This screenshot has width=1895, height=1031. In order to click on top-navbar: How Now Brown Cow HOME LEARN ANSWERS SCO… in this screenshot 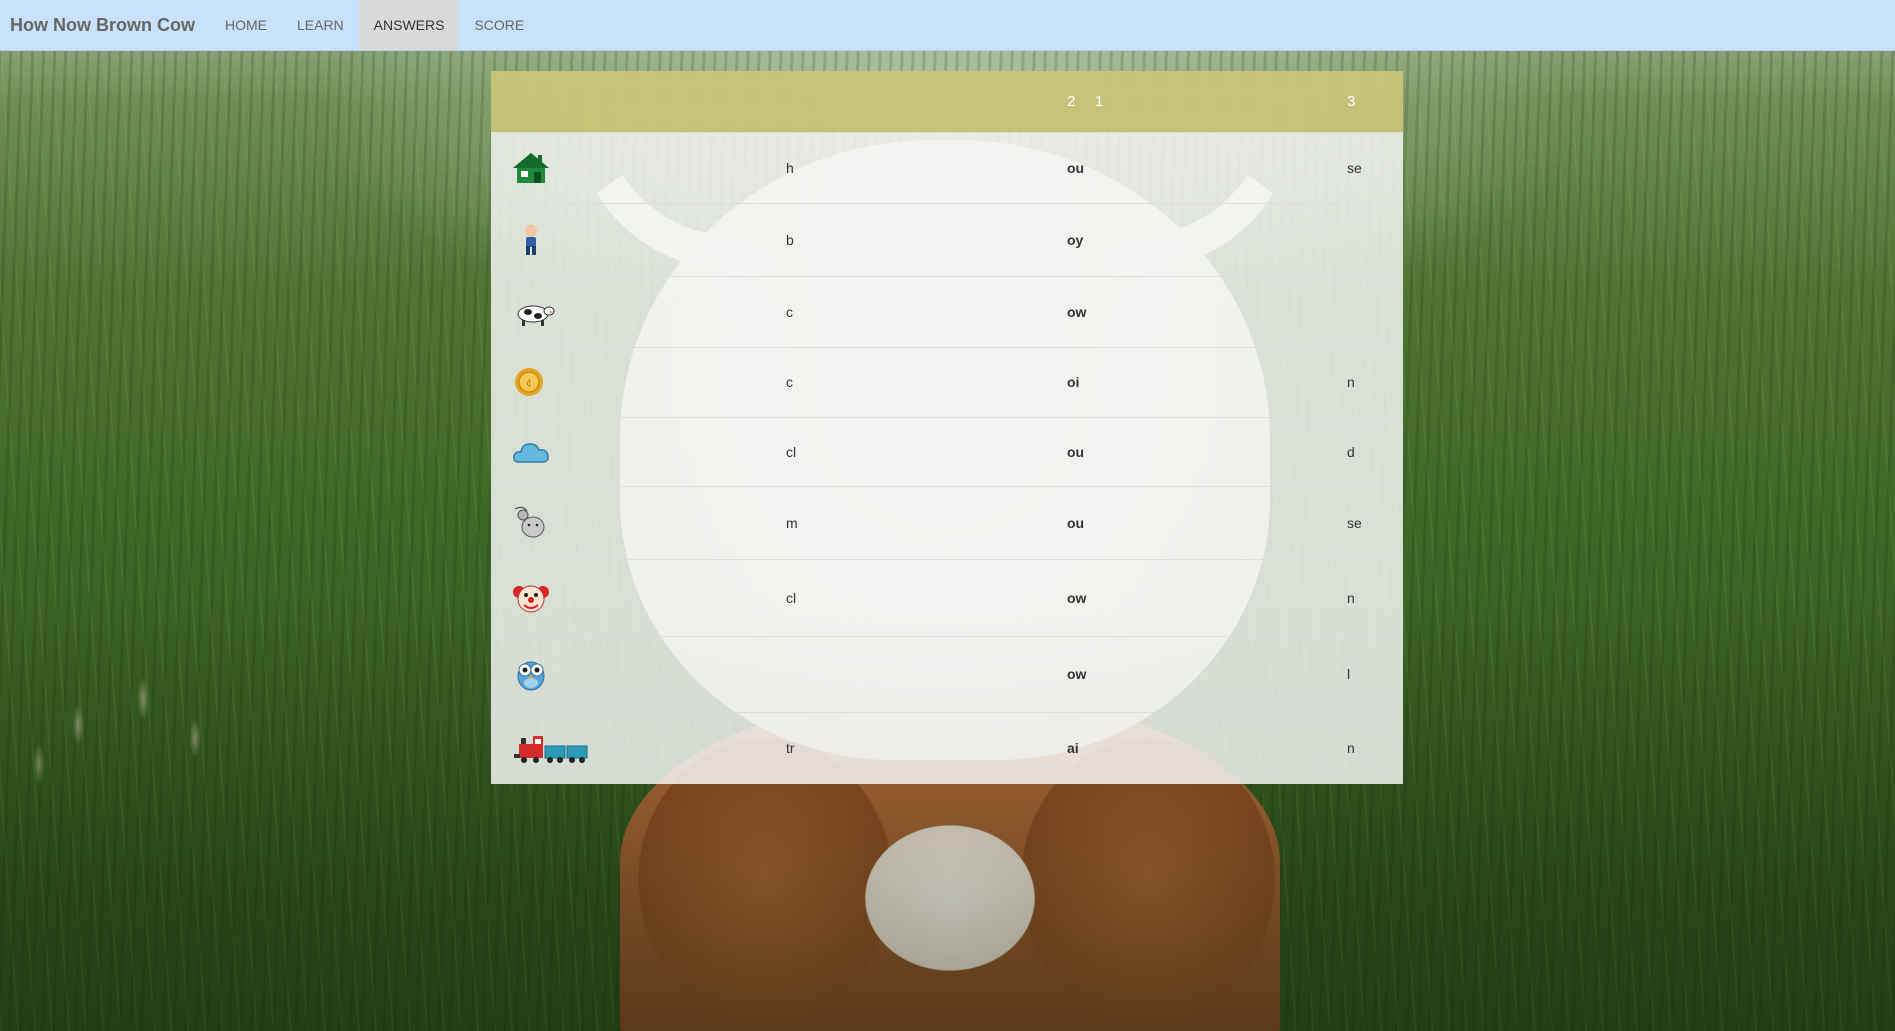, I will do `click(947, 25)`.